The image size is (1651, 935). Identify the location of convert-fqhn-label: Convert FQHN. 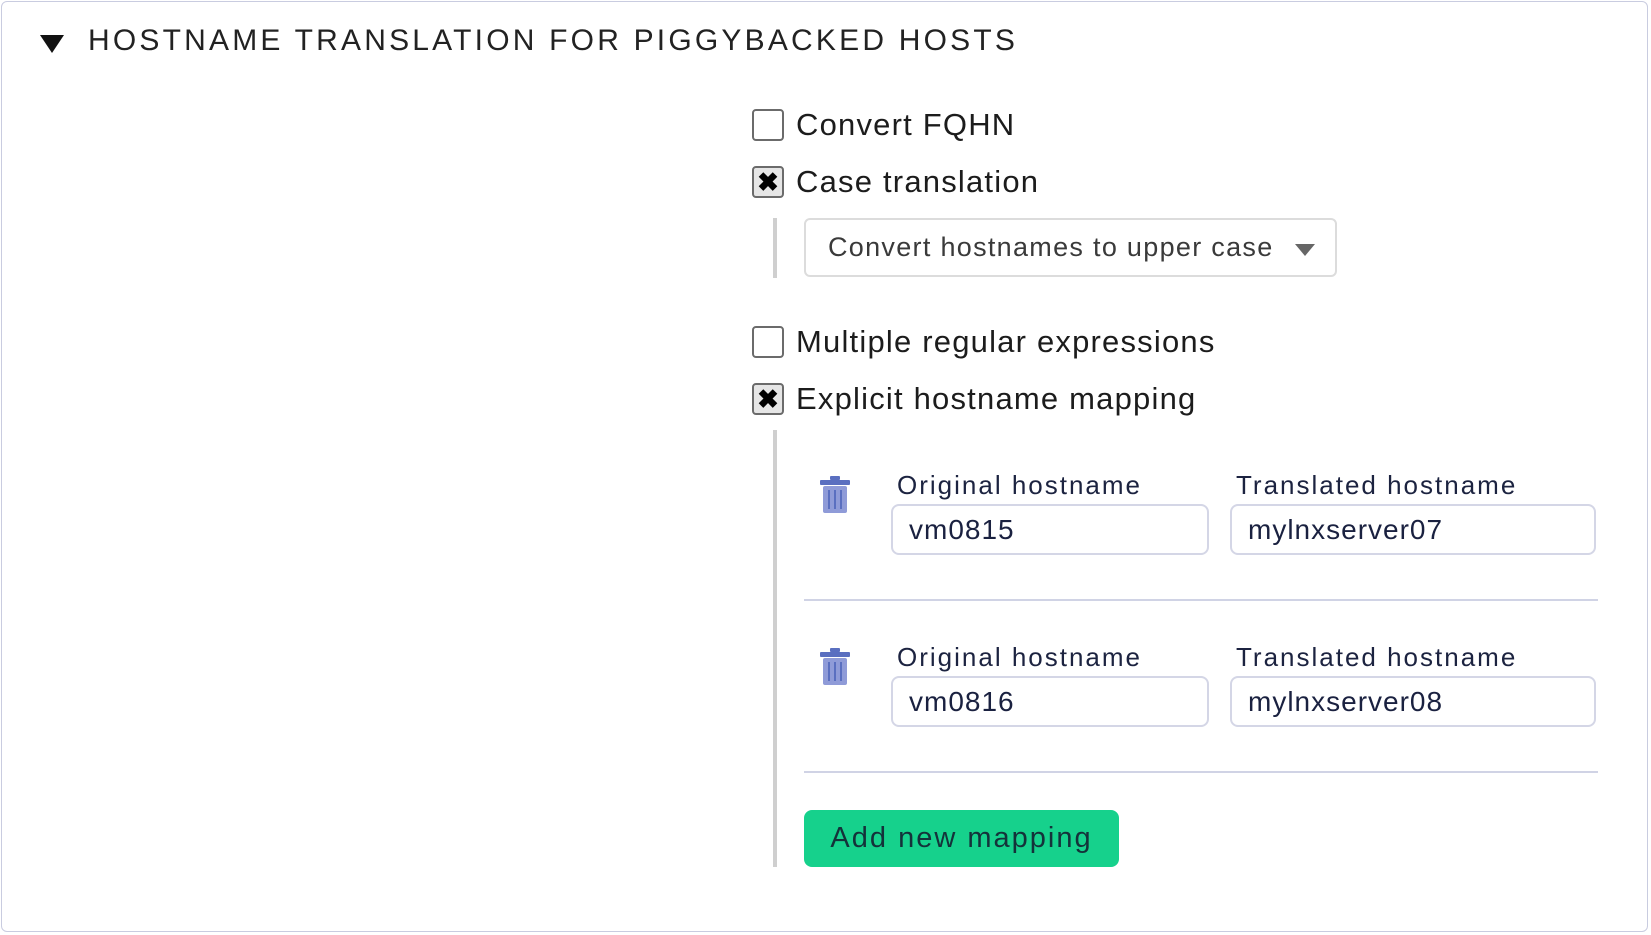
(906, 124).